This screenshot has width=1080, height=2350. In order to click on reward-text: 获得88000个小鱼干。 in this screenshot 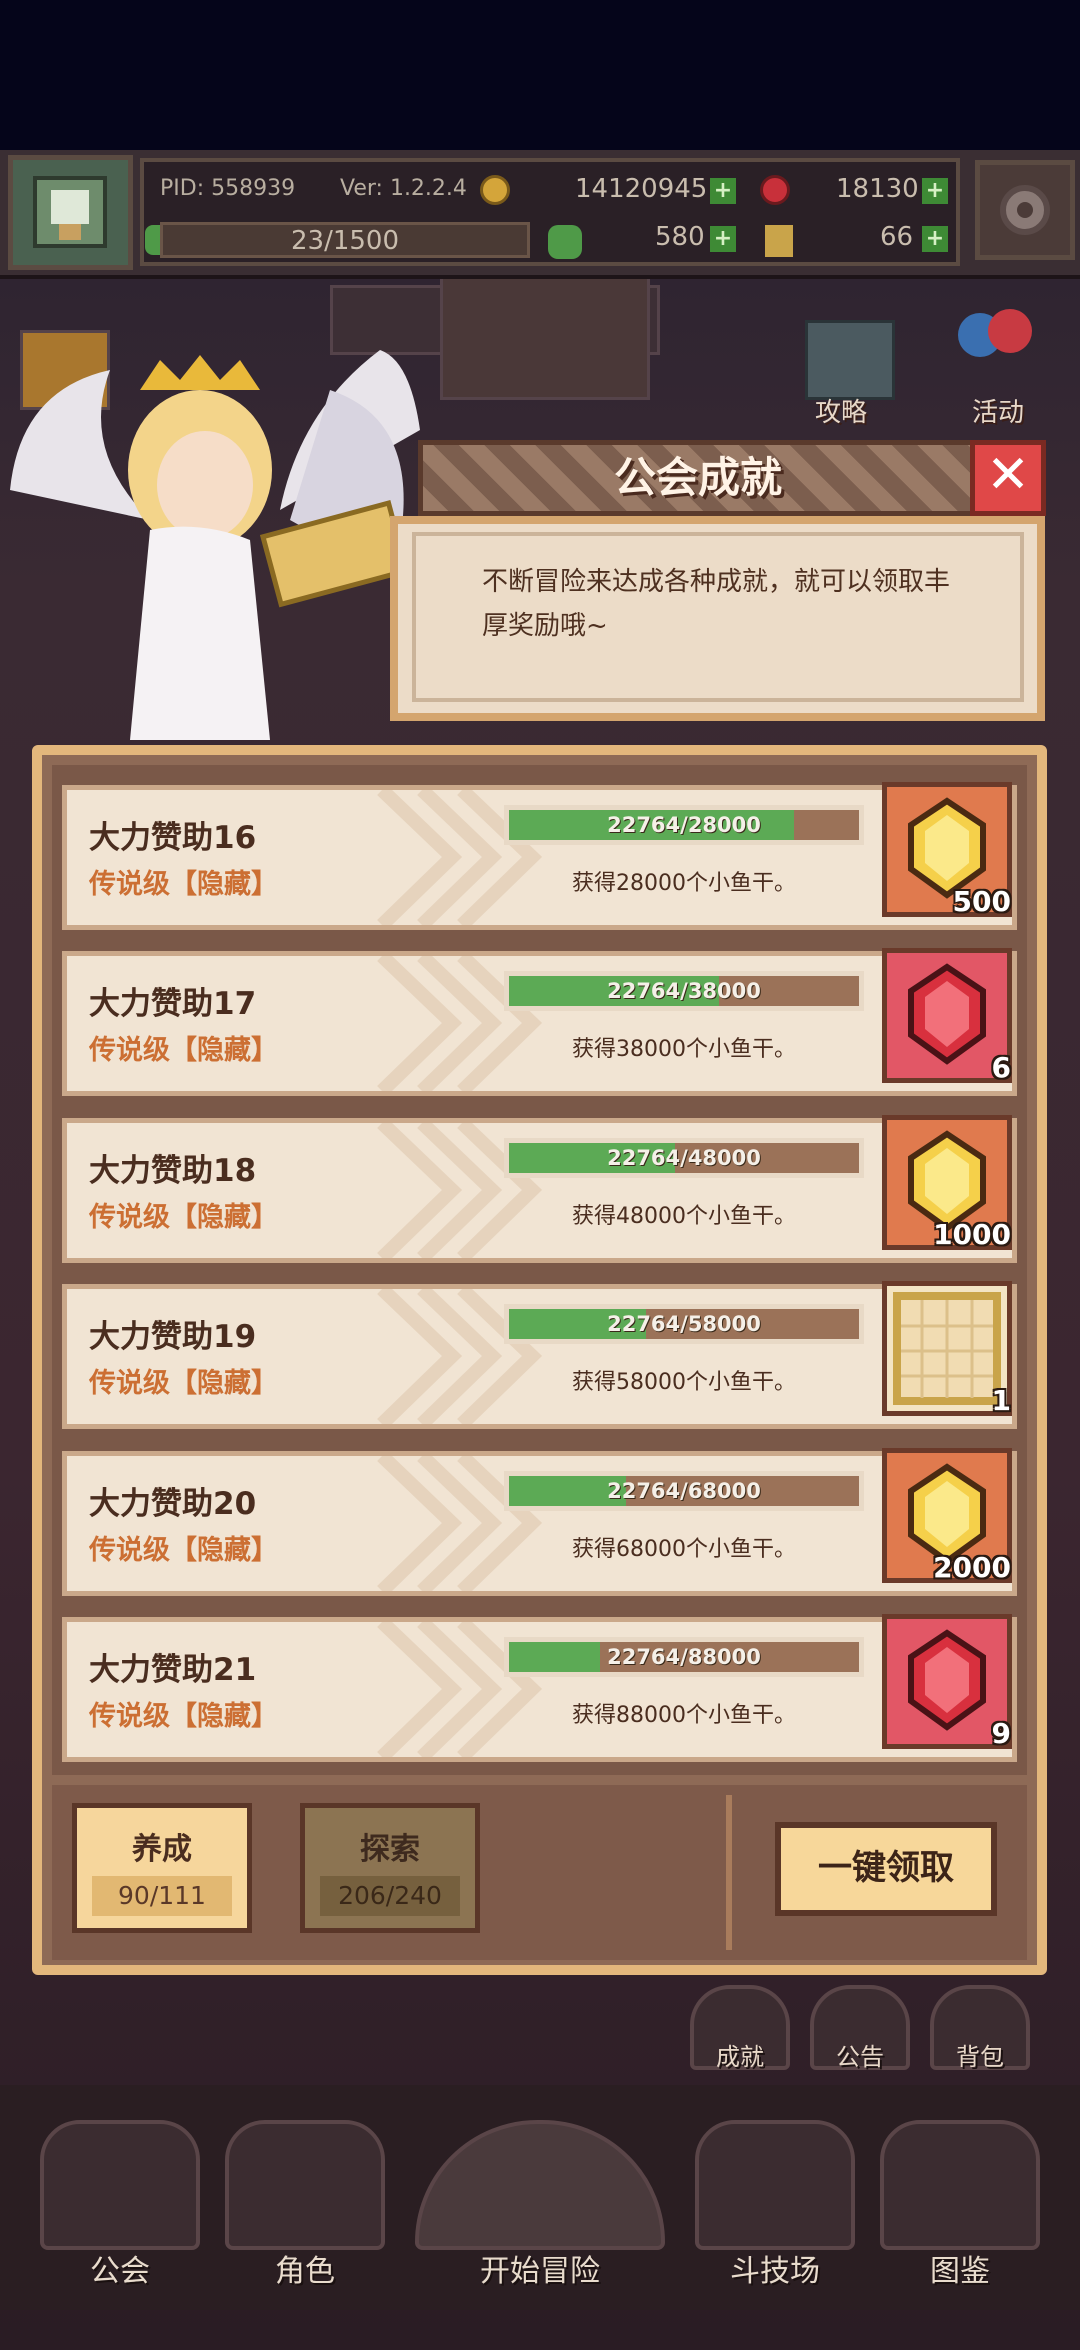, I will do `click(684, 1715)`.